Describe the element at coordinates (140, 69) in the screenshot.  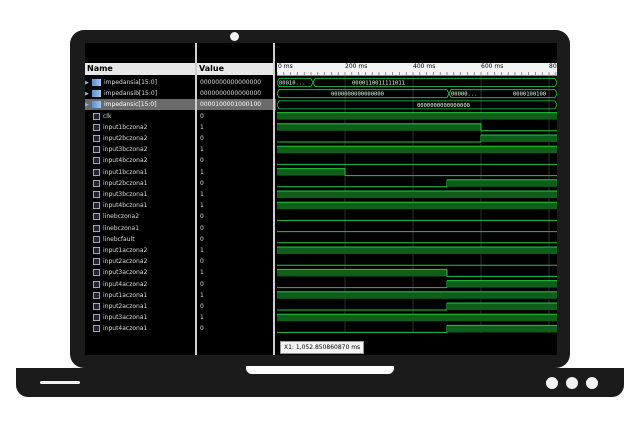
I see `name-column-header: Name` at that location.